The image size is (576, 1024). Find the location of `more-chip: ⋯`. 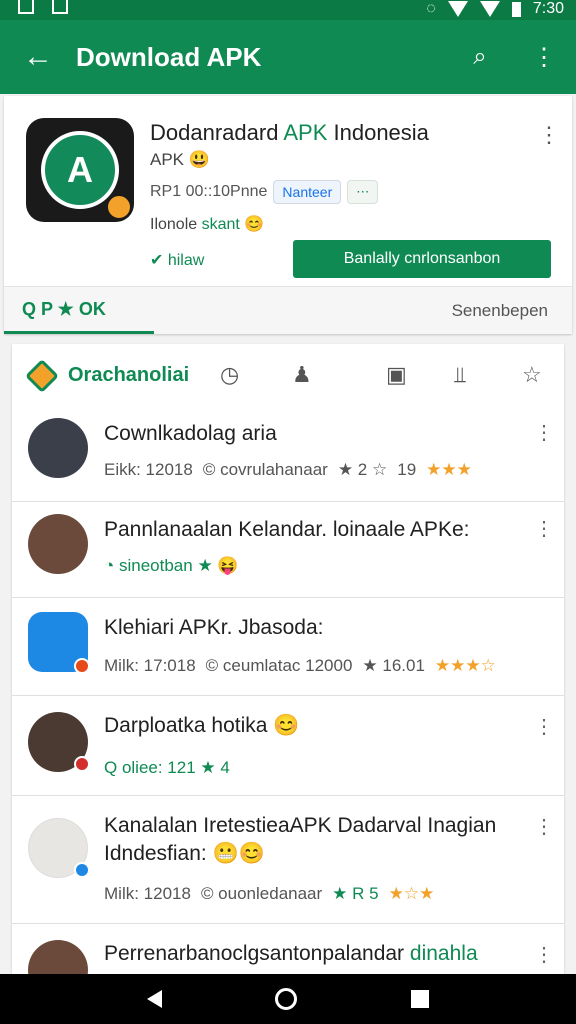

more-chip: ⋯ is located at coordinates (363, 192).